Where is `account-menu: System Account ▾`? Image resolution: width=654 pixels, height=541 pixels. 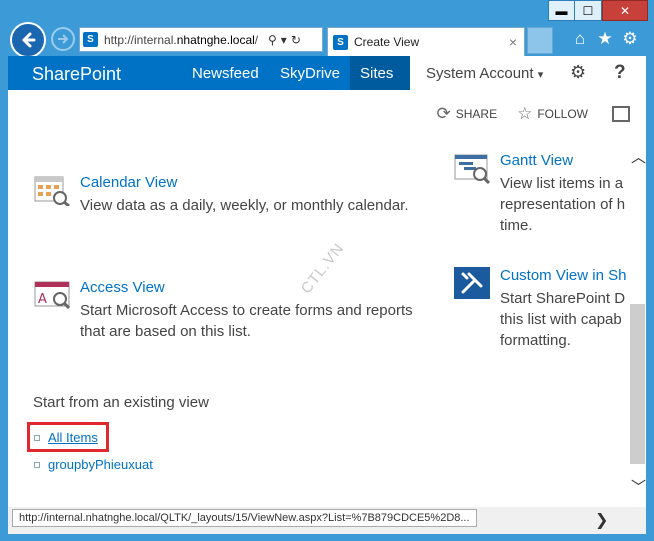
account-menu: System Account ▾ is located at coordinates (484, 73).